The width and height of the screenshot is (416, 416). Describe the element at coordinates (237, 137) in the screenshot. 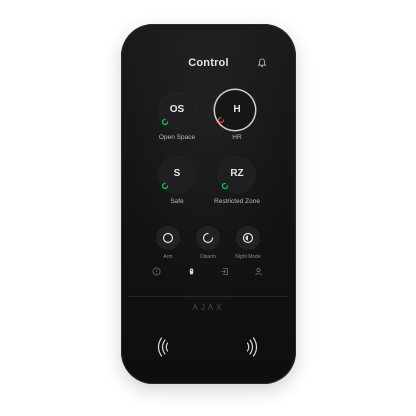

I see `group-label: HR` at that location.